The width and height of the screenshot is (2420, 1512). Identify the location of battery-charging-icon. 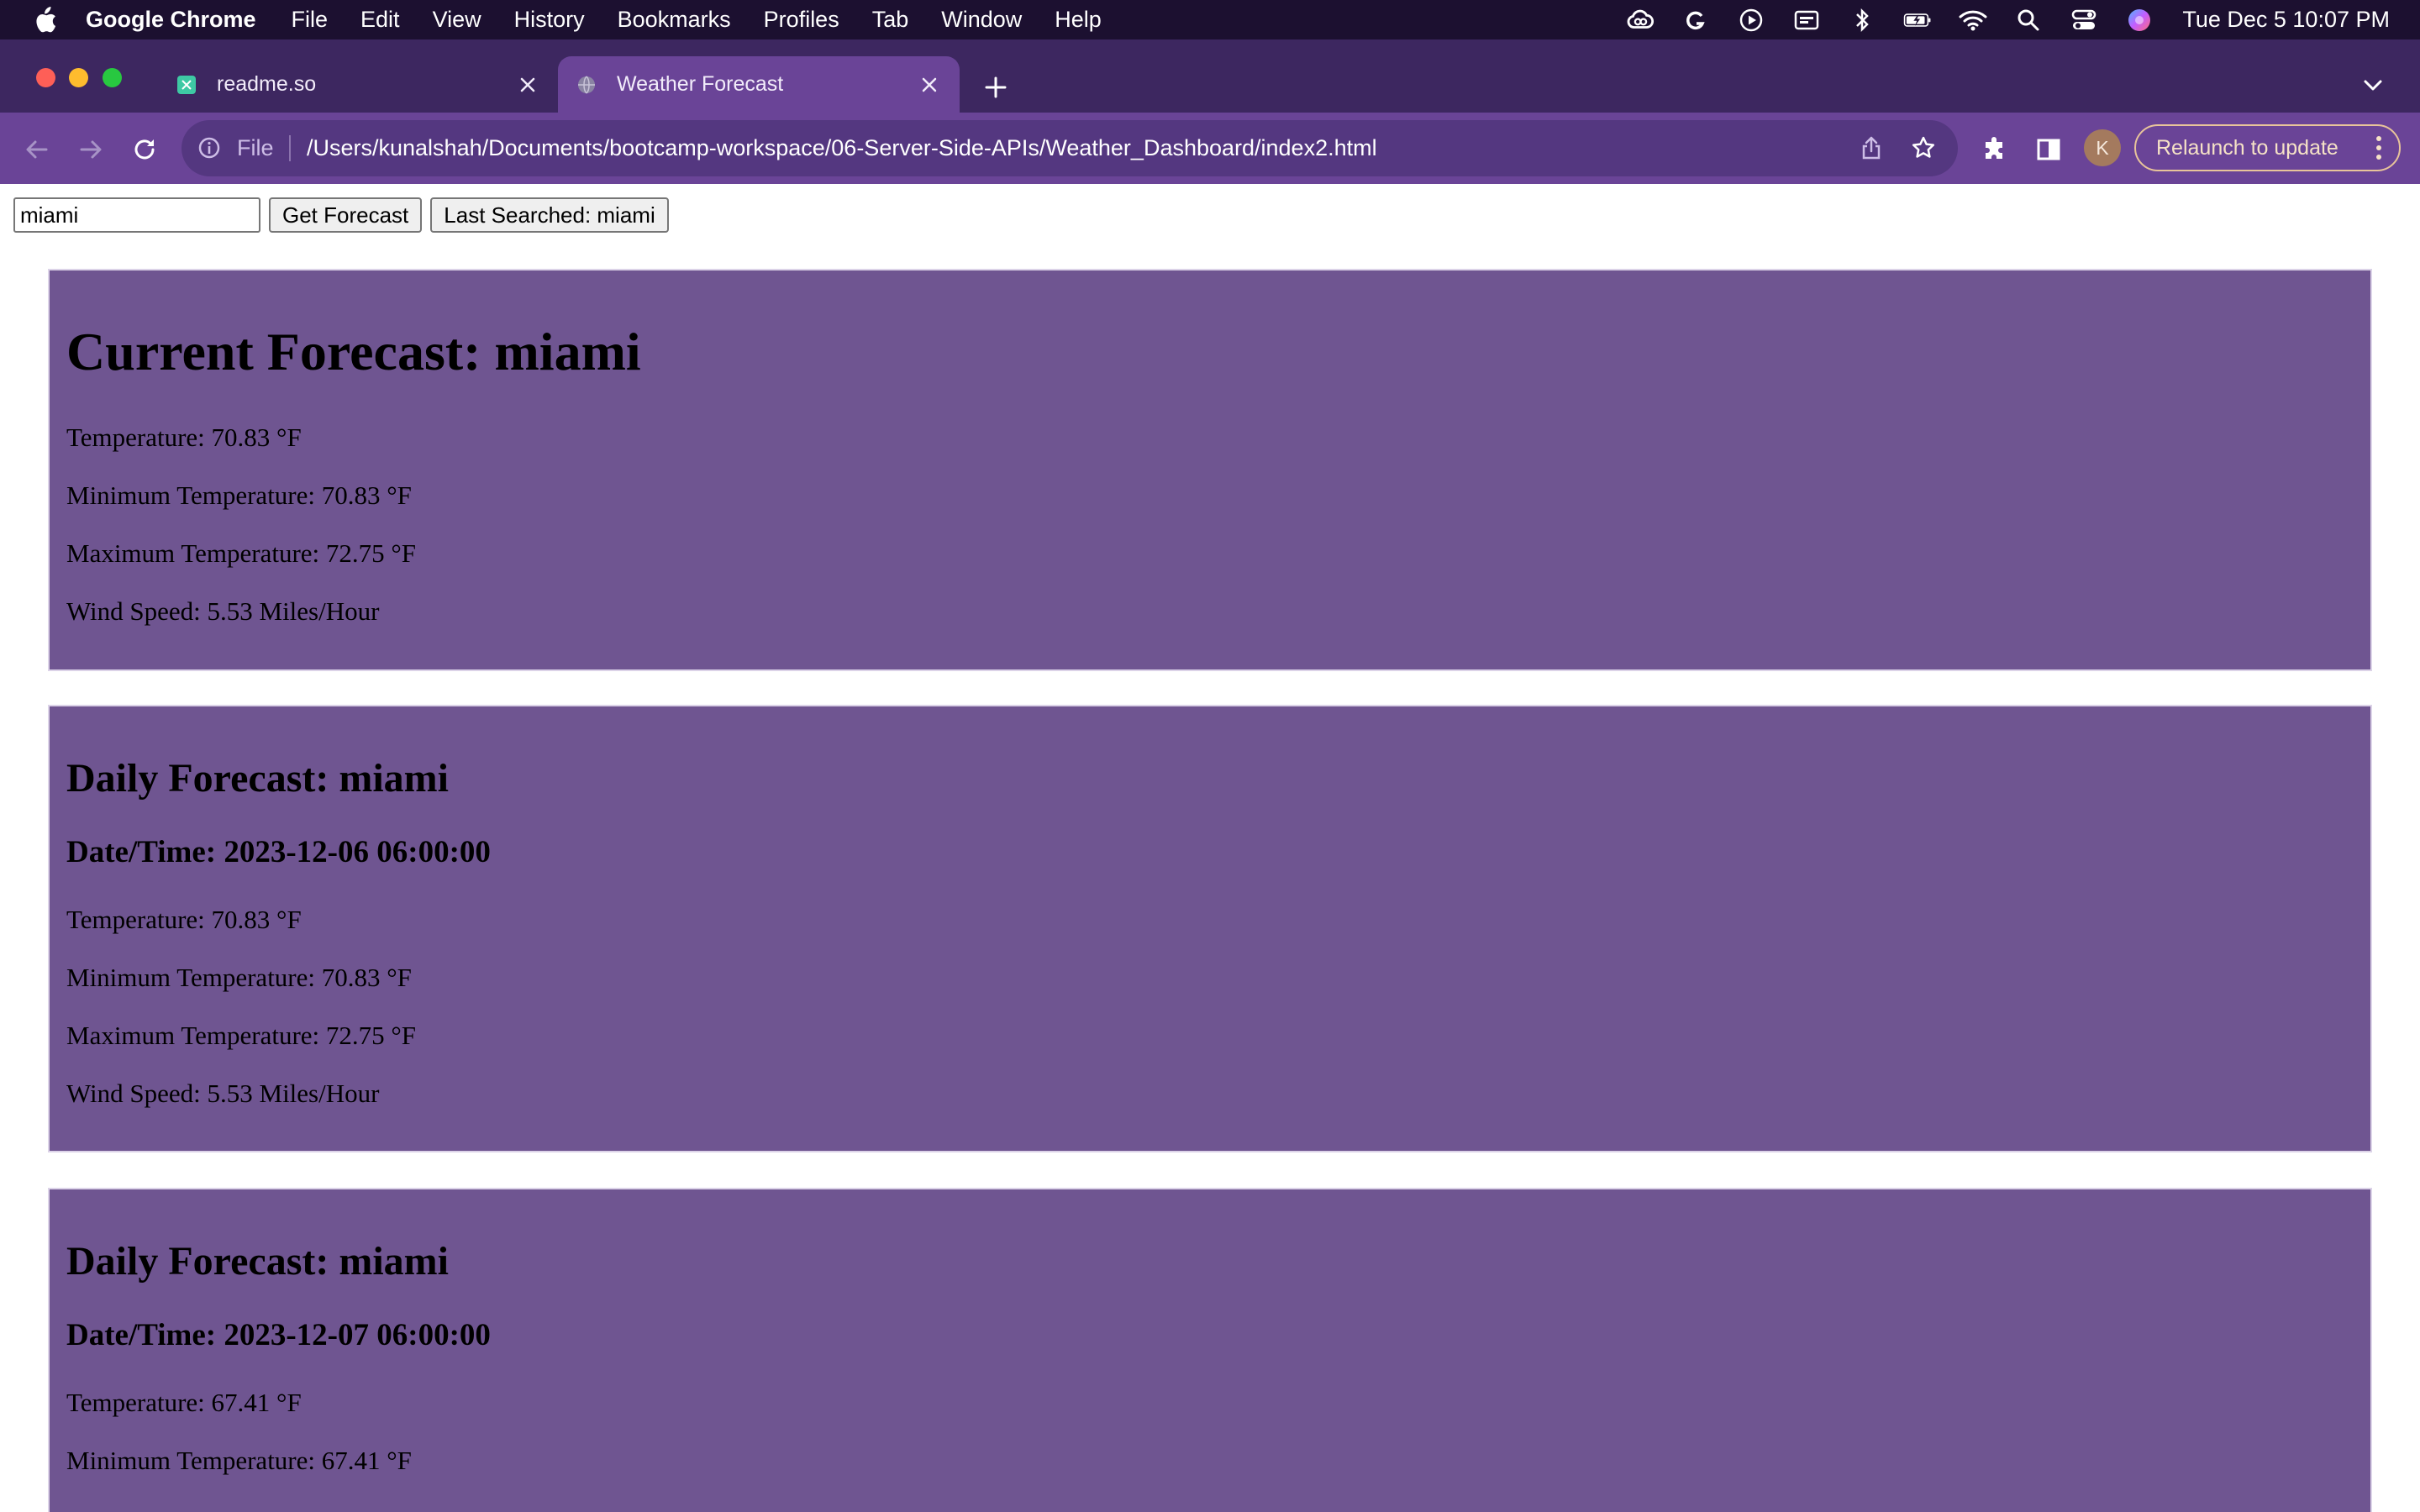
(1918, 20).